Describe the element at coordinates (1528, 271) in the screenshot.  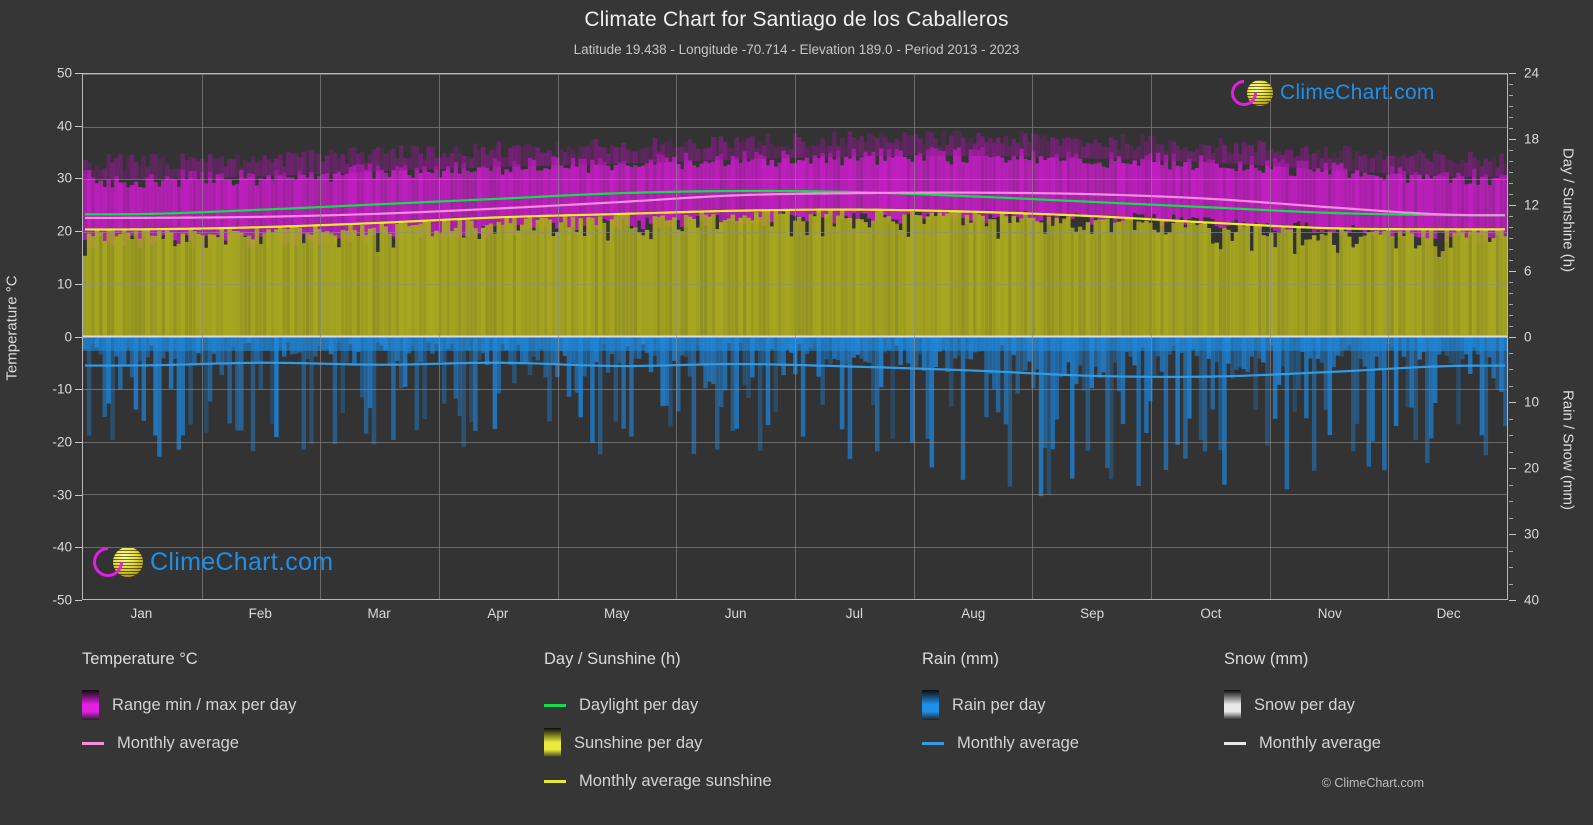
I see `right-tick-label-hours: 6` at that location.